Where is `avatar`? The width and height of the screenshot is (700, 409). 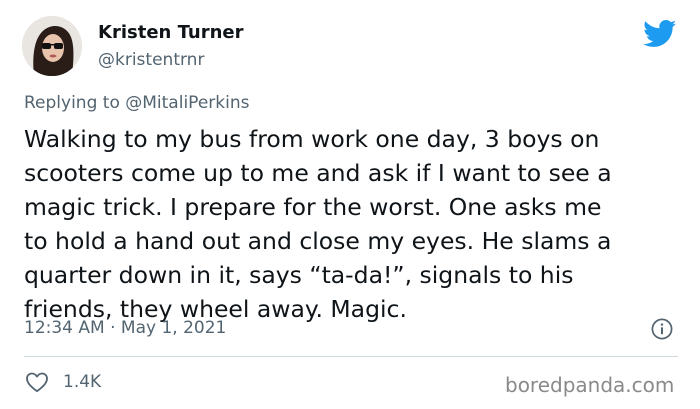
avatar is located at coordinates (52, 46).